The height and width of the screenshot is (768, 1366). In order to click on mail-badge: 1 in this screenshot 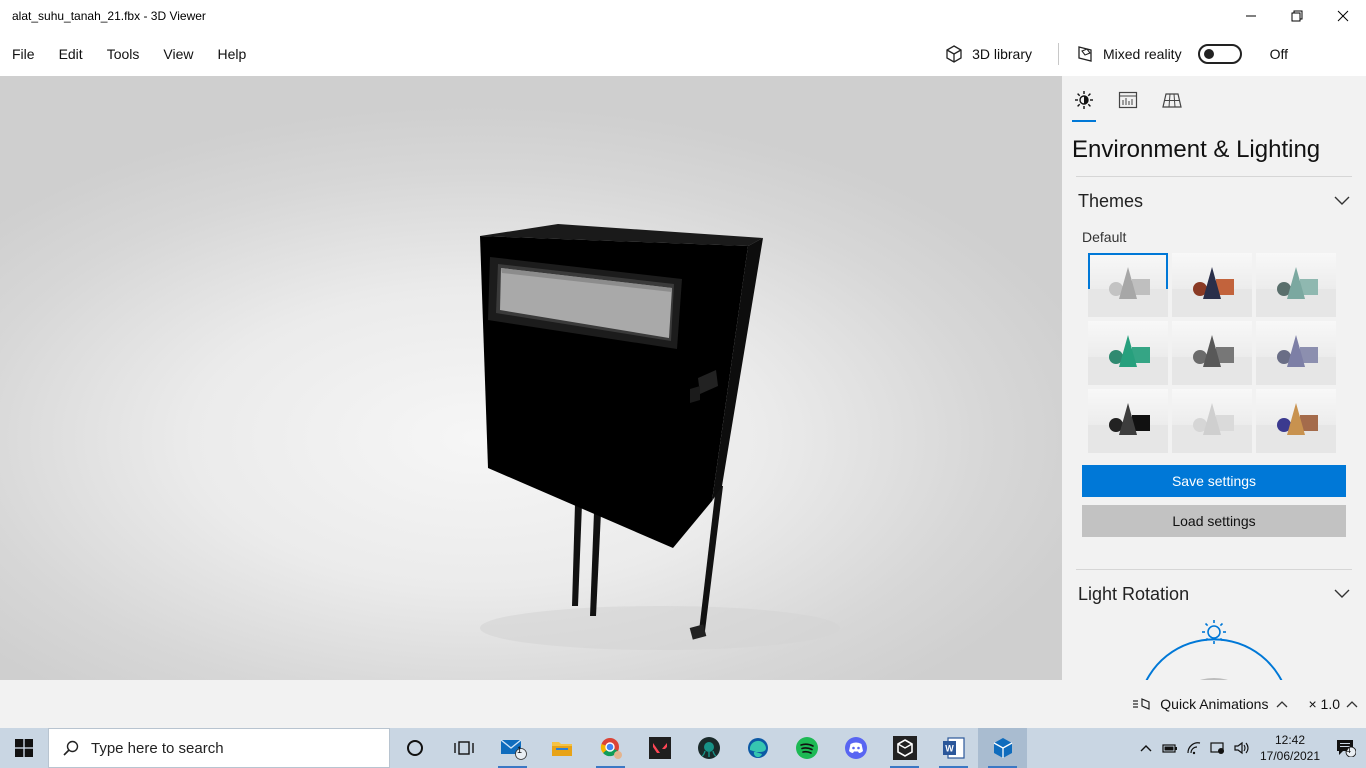, I will do `click(520, 750)`.